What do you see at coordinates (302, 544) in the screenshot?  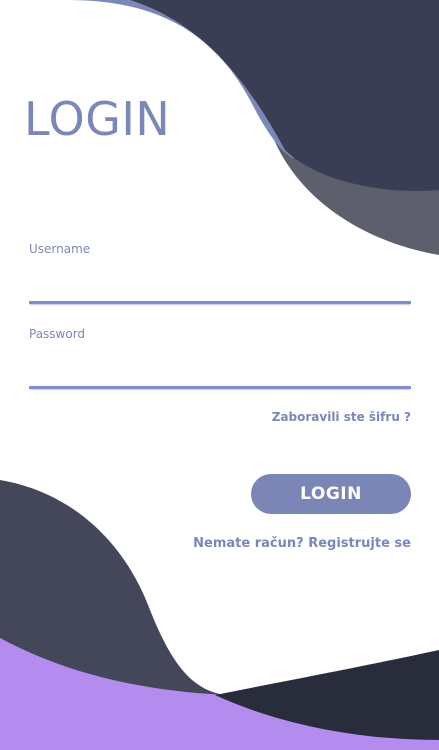 I see `register-link: Nemate račun? Registrujte se` at bounding box center [302, 544].